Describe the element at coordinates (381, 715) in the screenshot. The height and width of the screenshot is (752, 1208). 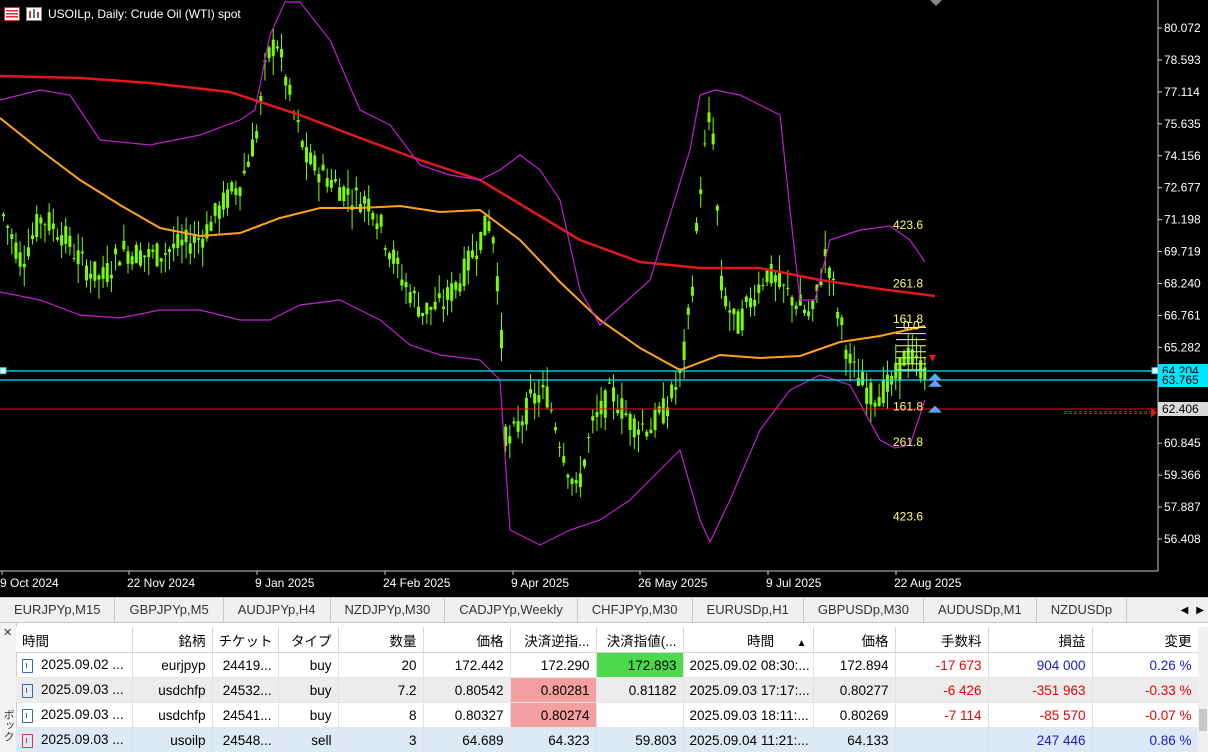
I see `cell-volume: 8` at that location.